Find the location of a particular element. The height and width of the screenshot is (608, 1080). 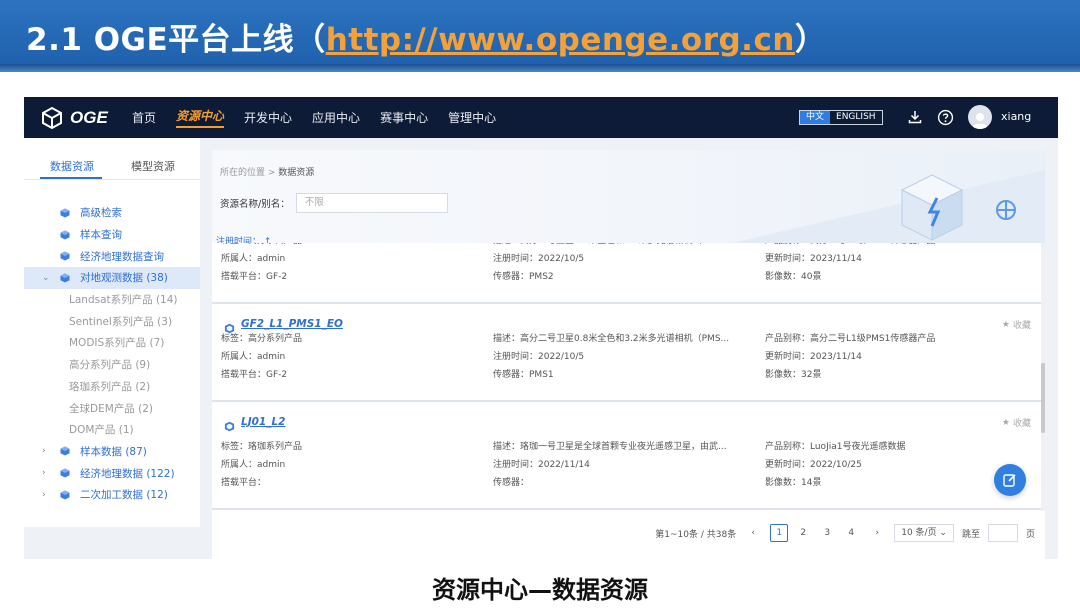

page-button-2: 2 is located at coordinates (803, 533).